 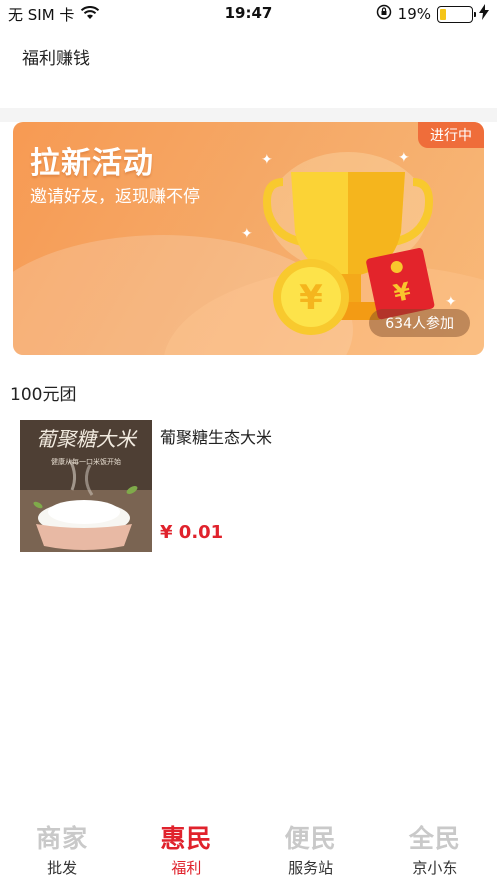 What do you see at coordinates (443, 14) in the screenshot?
I see `battery-fill` at bounding box center [443, 14].